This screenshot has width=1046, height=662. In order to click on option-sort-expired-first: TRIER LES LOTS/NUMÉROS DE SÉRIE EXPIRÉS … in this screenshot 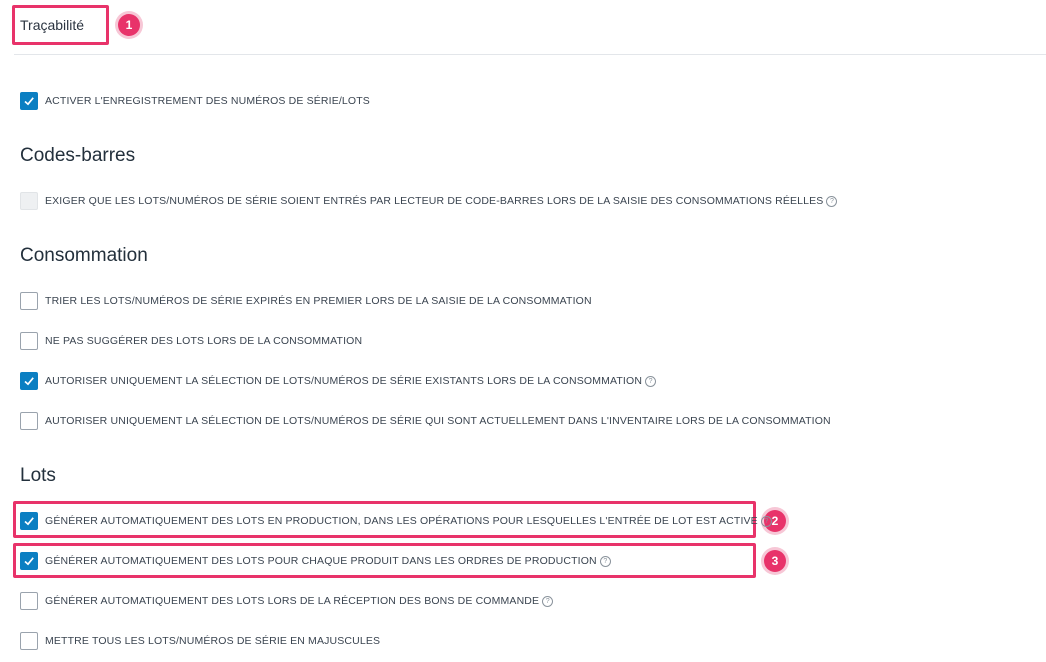, I will do `click(306, 301)`.